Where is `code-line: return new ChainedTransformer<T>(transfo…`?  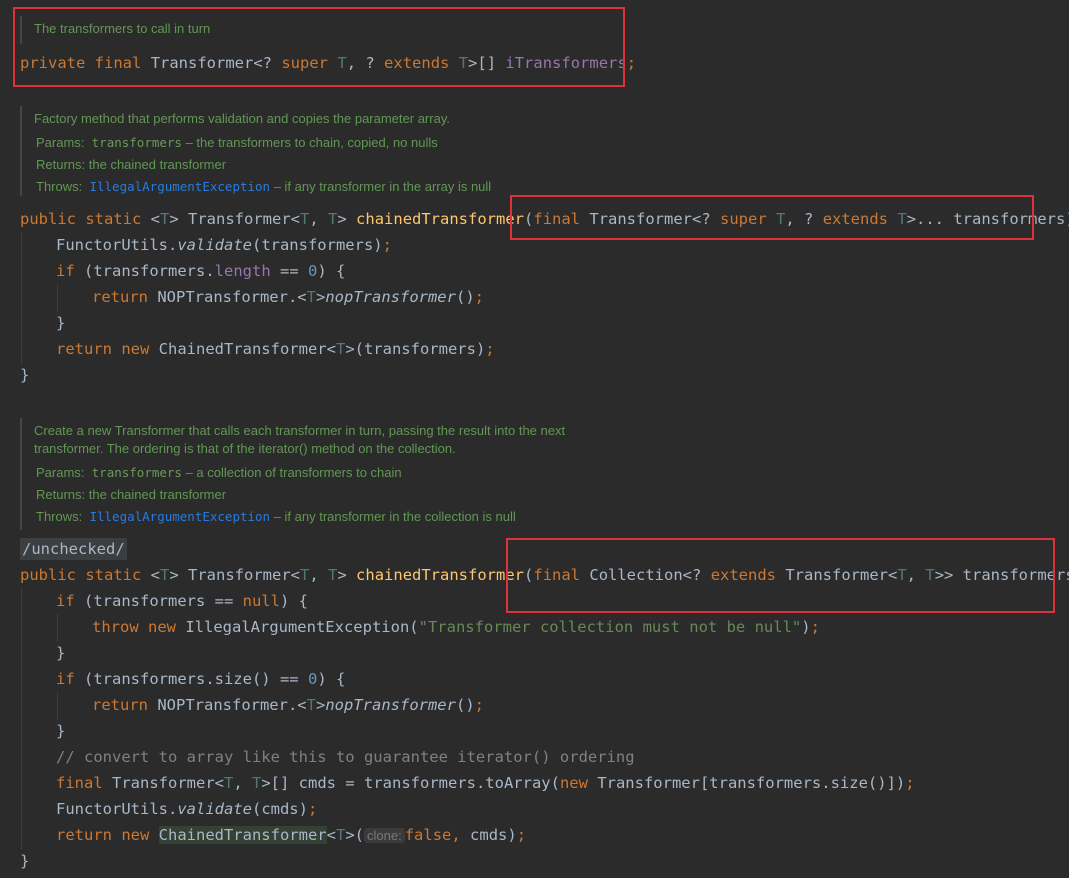
code-line: return new ChainedTransformer<T>(transfo… is located at coordinates (562, 349).